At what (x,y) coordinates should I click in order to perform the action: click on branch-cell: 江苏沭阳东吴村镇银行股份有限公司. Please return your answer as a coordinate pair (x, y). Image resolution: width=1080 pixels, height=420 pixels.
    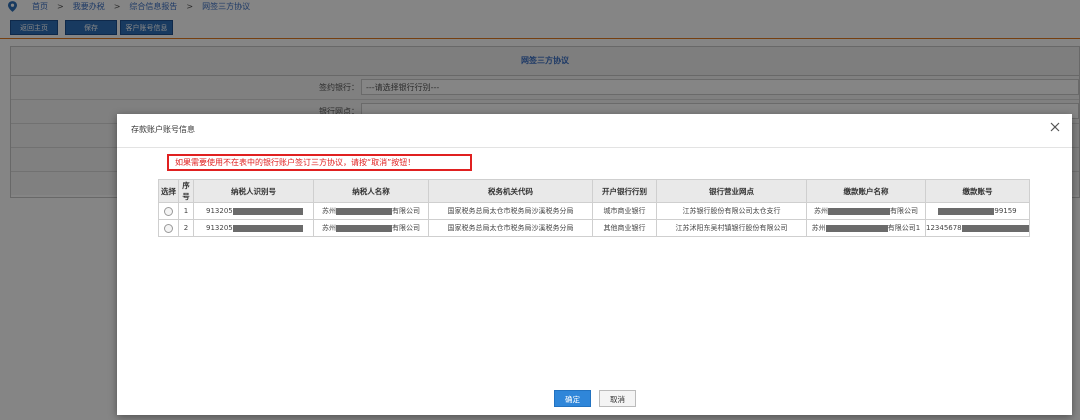
    Looking at the image, I should click on (731, 228).